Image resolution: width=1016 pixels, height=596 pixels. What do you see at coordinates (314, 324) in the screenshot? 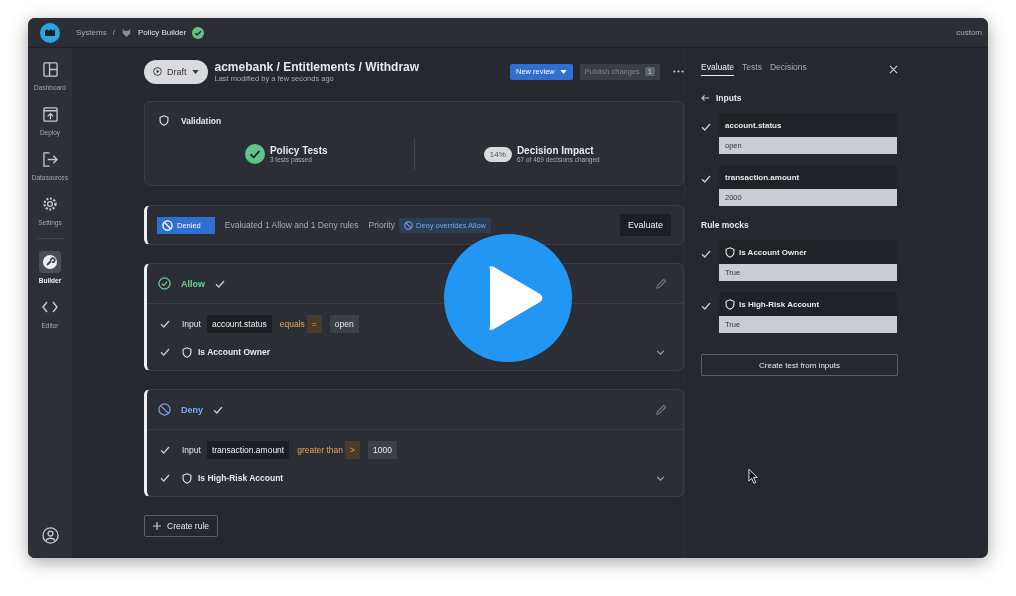
I see `operator-symbol: =` at bounding box center [314, 324].